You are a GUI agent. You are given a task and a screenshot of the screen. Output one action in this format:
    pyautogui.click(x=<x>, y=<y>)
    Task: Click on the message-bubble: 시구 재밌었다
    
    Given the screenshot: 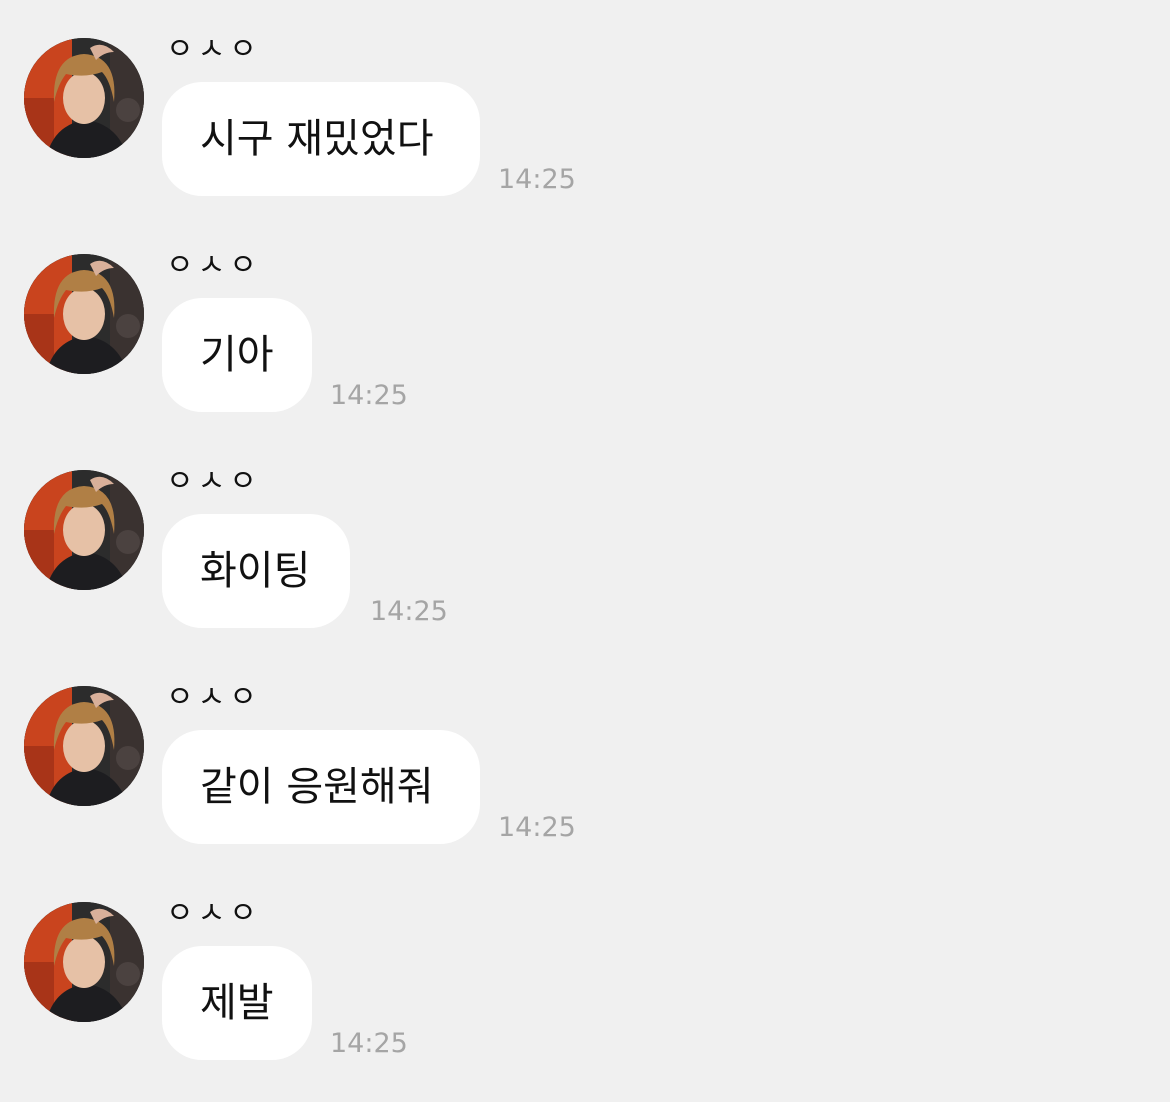 What is the action you would take?
    pyautogui.click(x=321, y=139)
    